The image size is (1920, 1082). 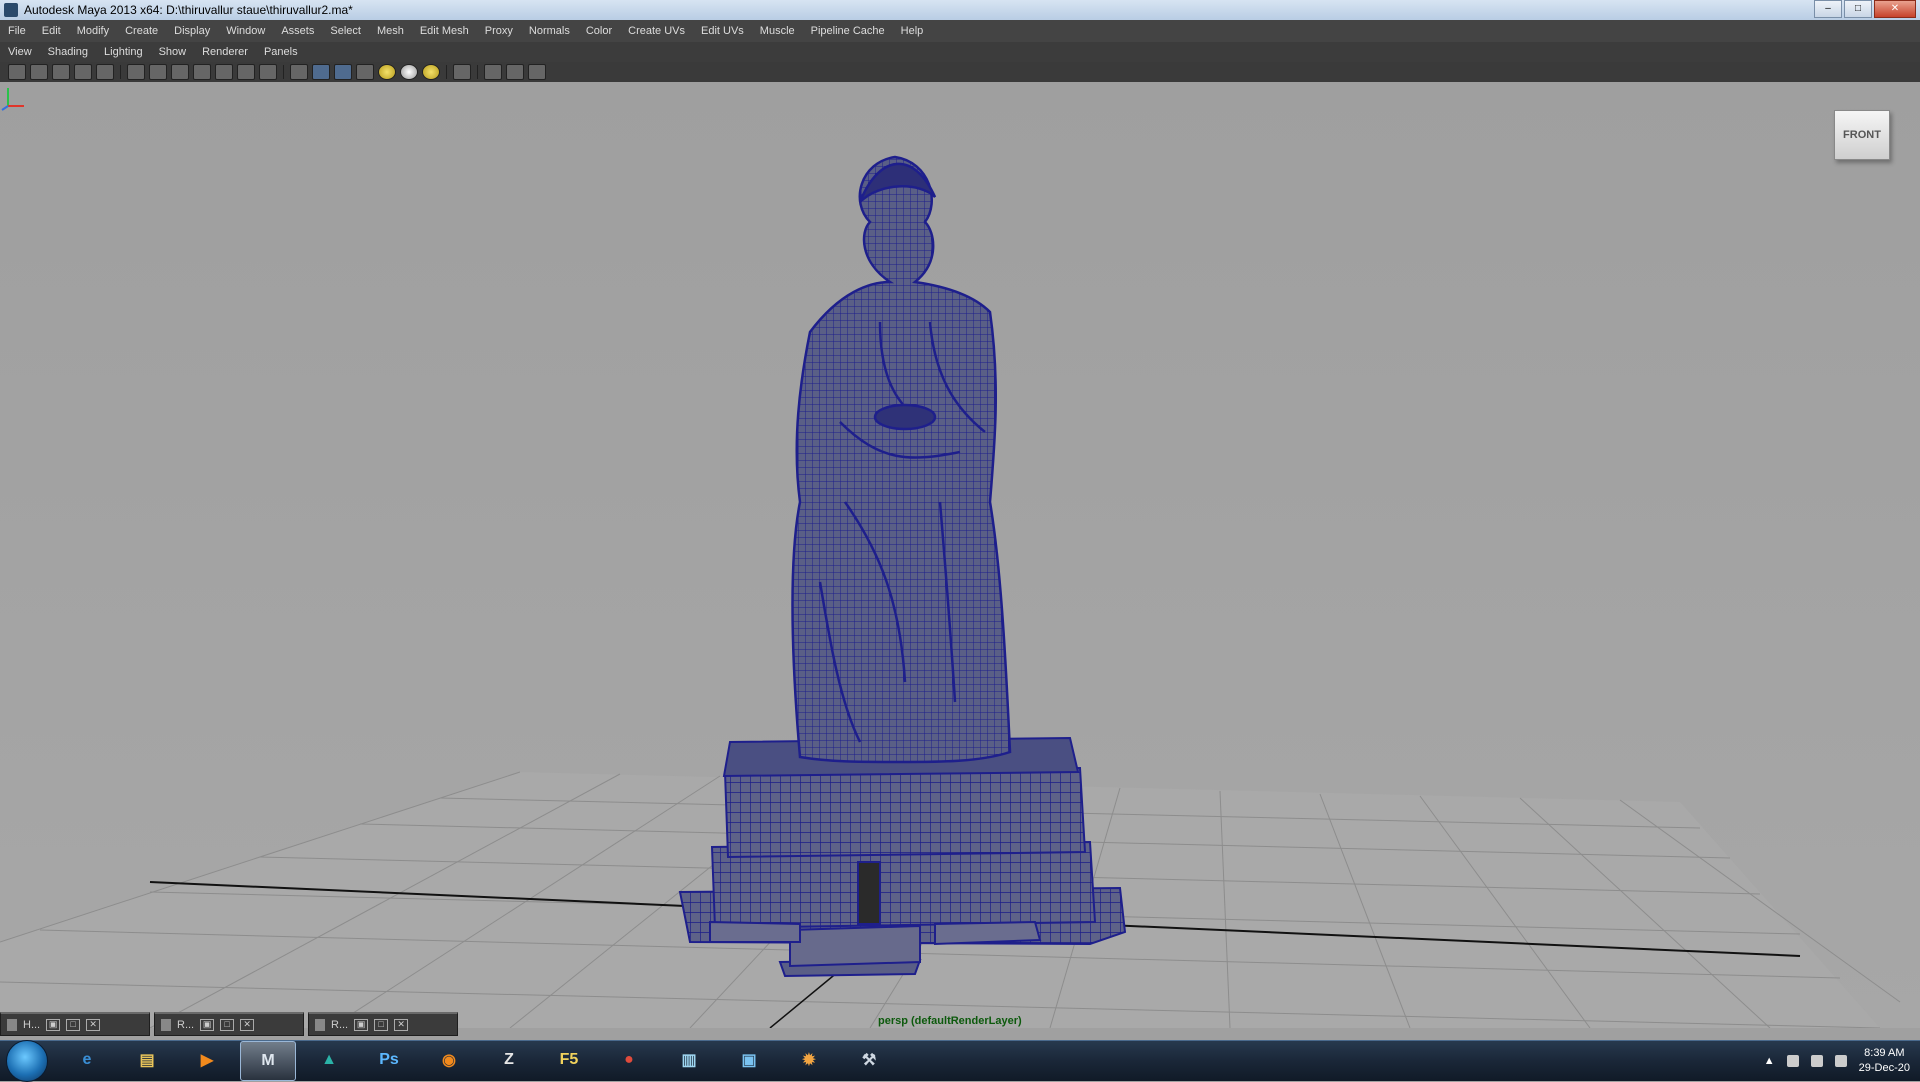 I want to click on minimized-window-2: R... ▣ □ ✕, so click(x=229, y=1024).